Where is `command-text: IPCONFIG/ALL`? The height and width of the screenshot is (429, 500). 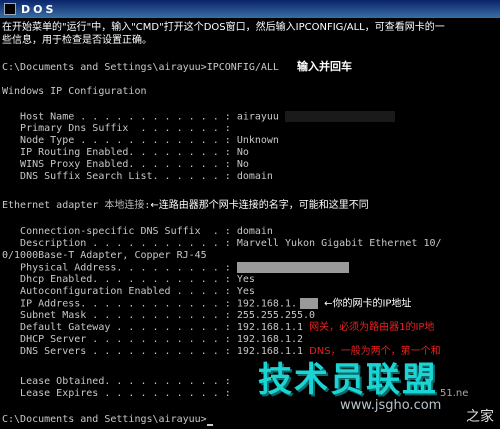 command-text: IPCONFIG/ALL is located at coordinates (242, 67).